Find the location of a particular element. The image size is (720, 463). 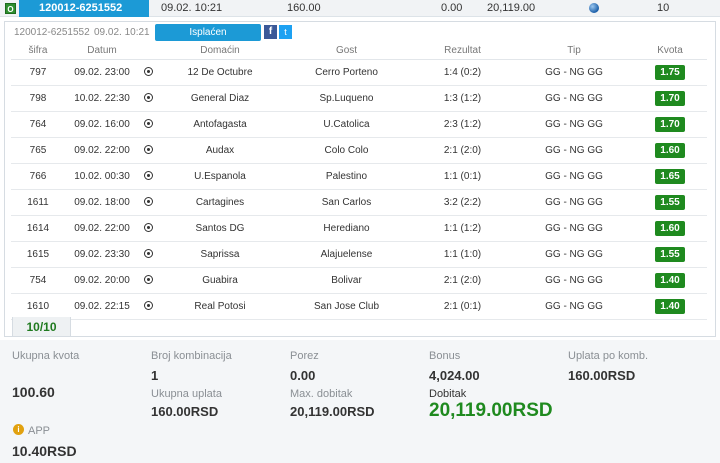

ticket-id: 120012-6251552 is located at coordinates (84, 8).